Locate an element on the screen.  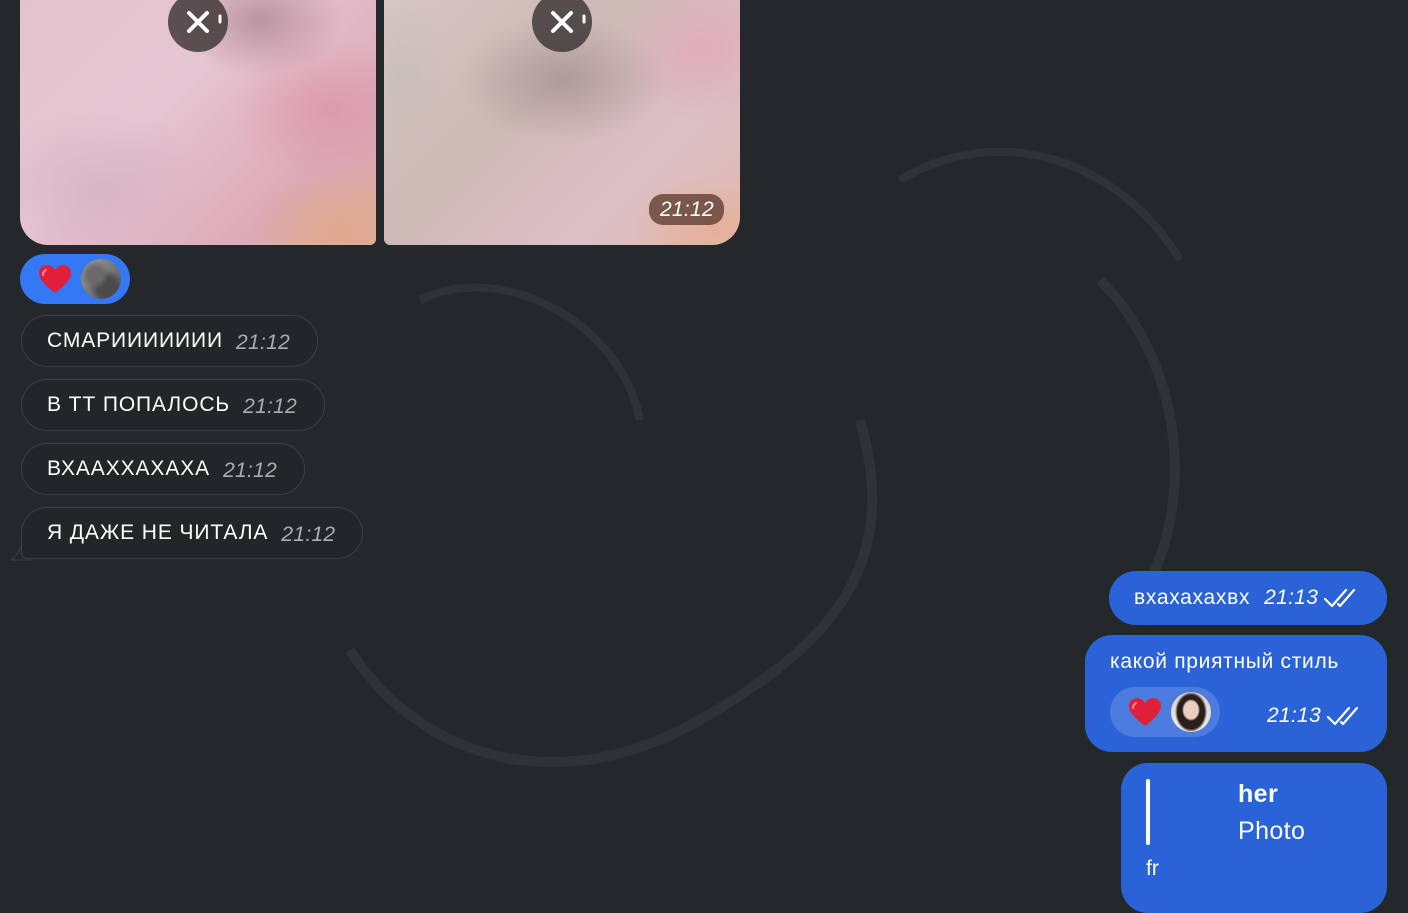
reply-snippet: Photo is located at coordinates (1271, 831).